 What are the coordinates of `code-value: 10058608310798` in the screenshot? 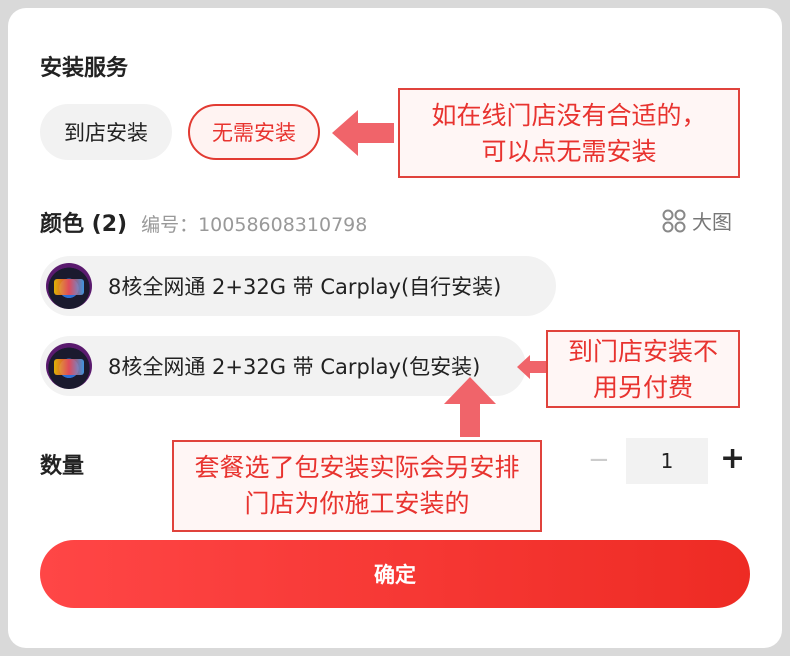 It's located at (283, 225).